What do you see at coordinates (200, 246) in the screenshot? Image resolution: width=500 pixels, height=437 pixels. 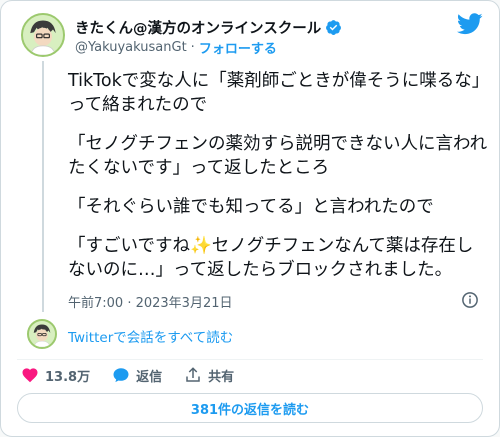 I see `sparkles-emoji: ✨` at bounding box center [200, 246].